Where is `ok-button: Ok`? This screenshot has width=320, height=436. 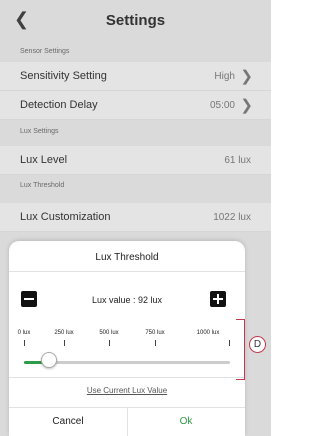 ok-button: Ok is located at coordinates (186, 421).